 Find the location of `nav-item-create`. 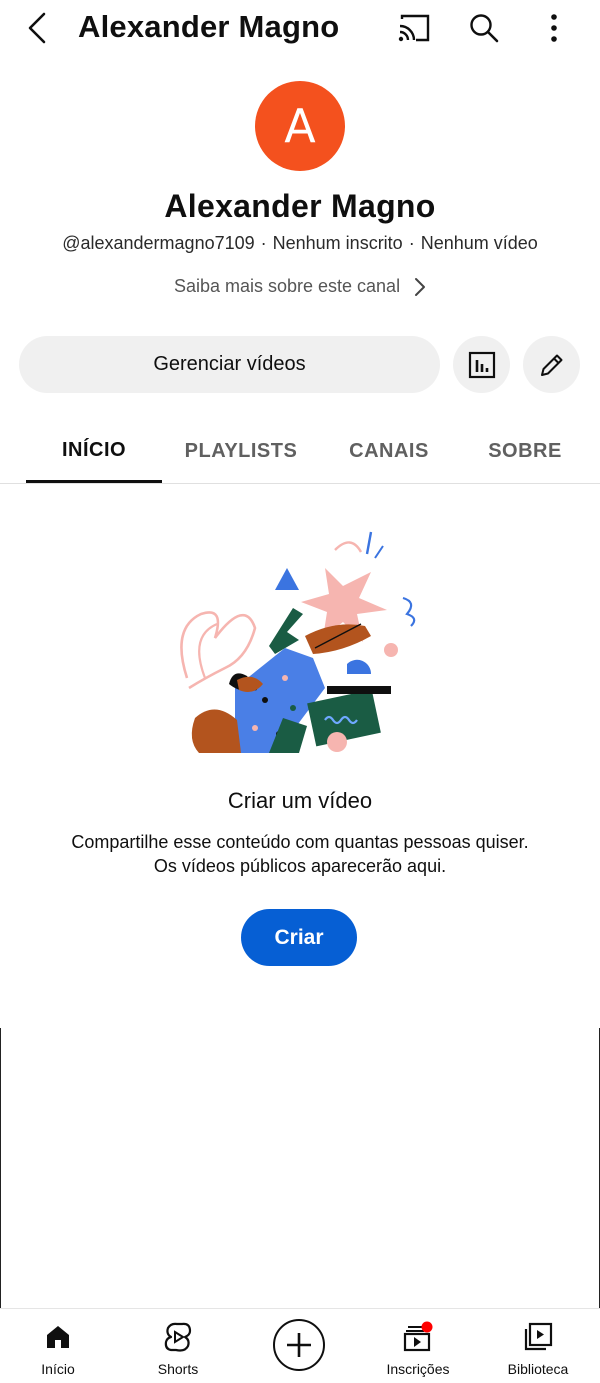

nav-item-create is located at coordinates (299, 1345).